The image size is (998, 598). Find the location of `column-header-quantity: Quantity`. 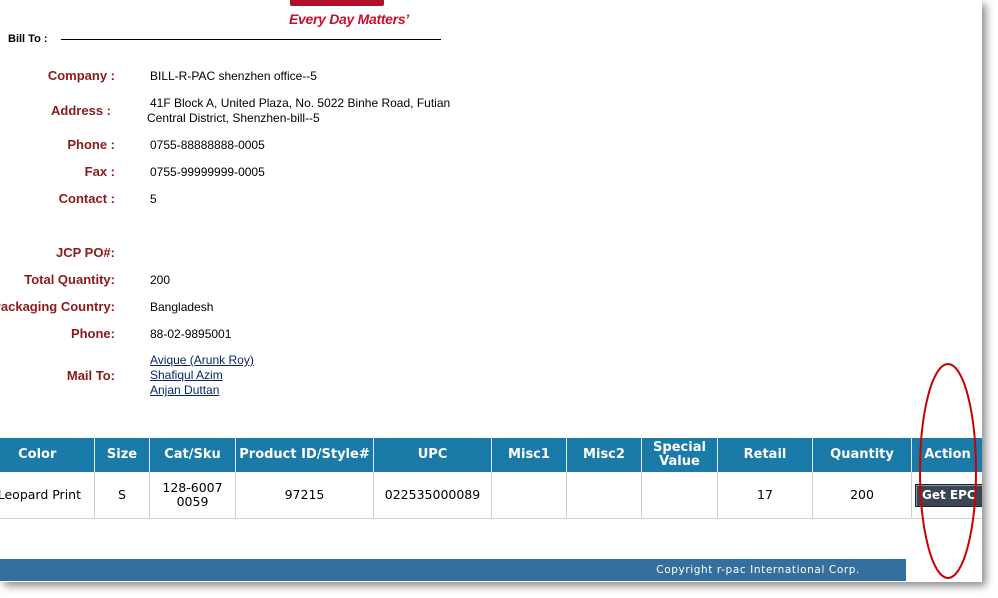

column-header-quantity: Quantity is located at coordinates (862, 455).